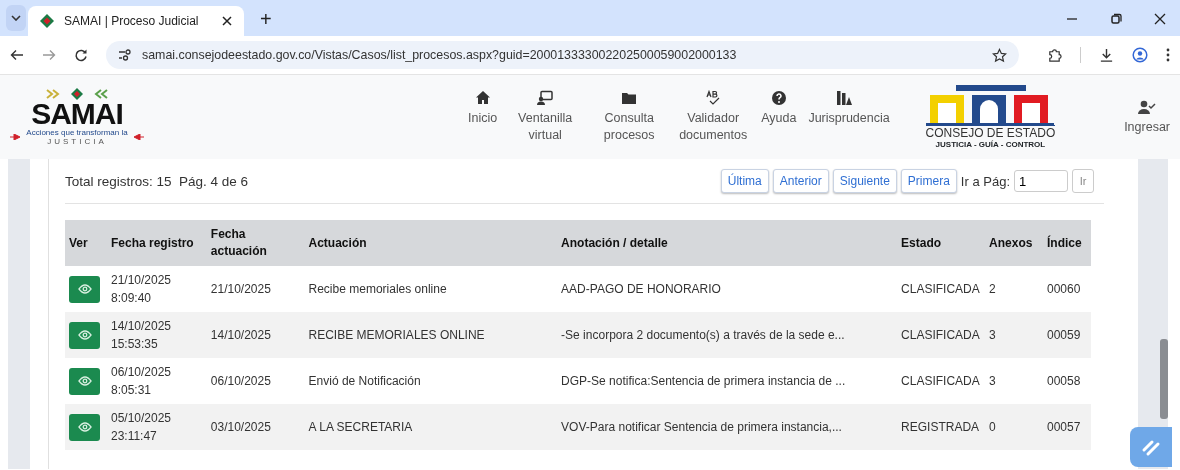 The width and height of the screenshot is (1180, 470). Describe the element at coordinates (1064, 289) in the screenshot. I see `table-cell: 00060` at that location.